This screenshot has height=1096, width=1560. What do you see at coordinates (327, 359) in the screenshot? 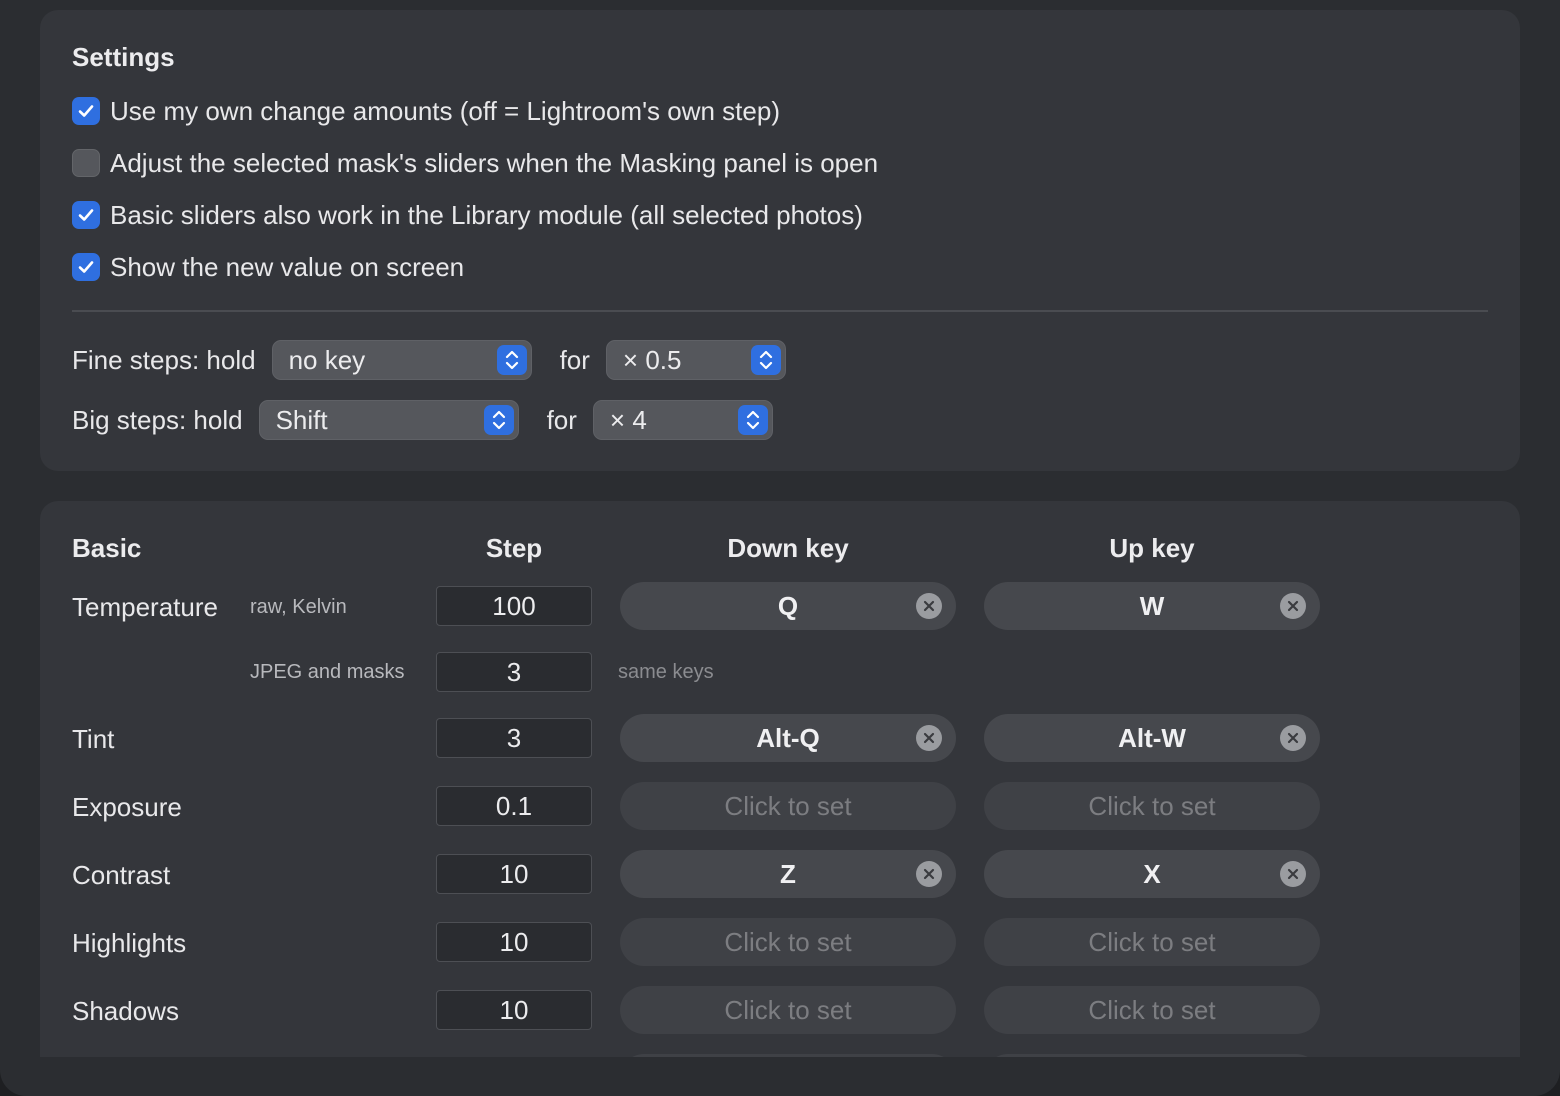
I see `popup-value: no key` at bounding box center [327, 359].